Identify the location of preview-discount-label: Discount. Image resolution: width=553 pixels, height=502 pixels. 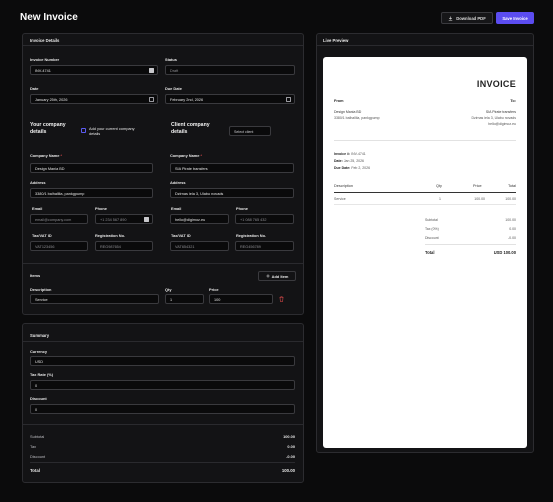
(432, 238).